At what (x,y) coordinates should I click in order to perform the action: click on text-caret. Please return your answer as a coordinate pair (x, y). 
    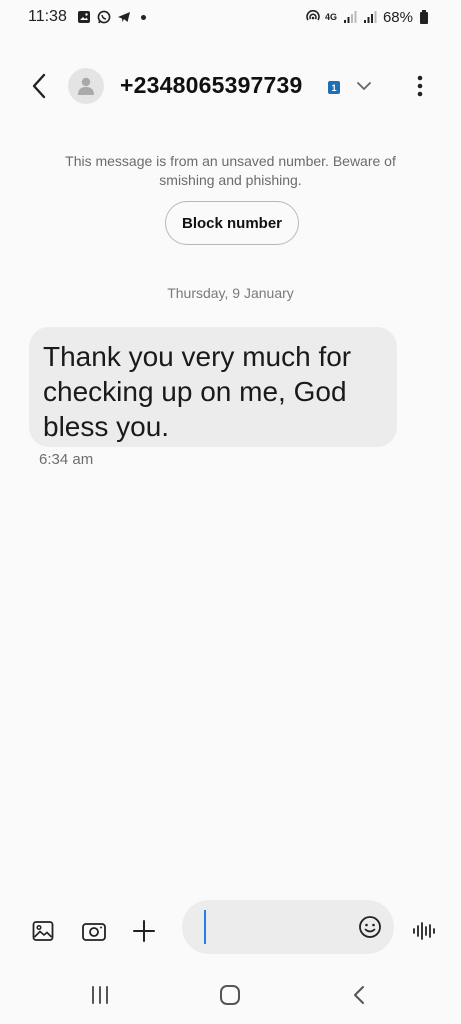
    Looking at the image, I should click on (205, 927).